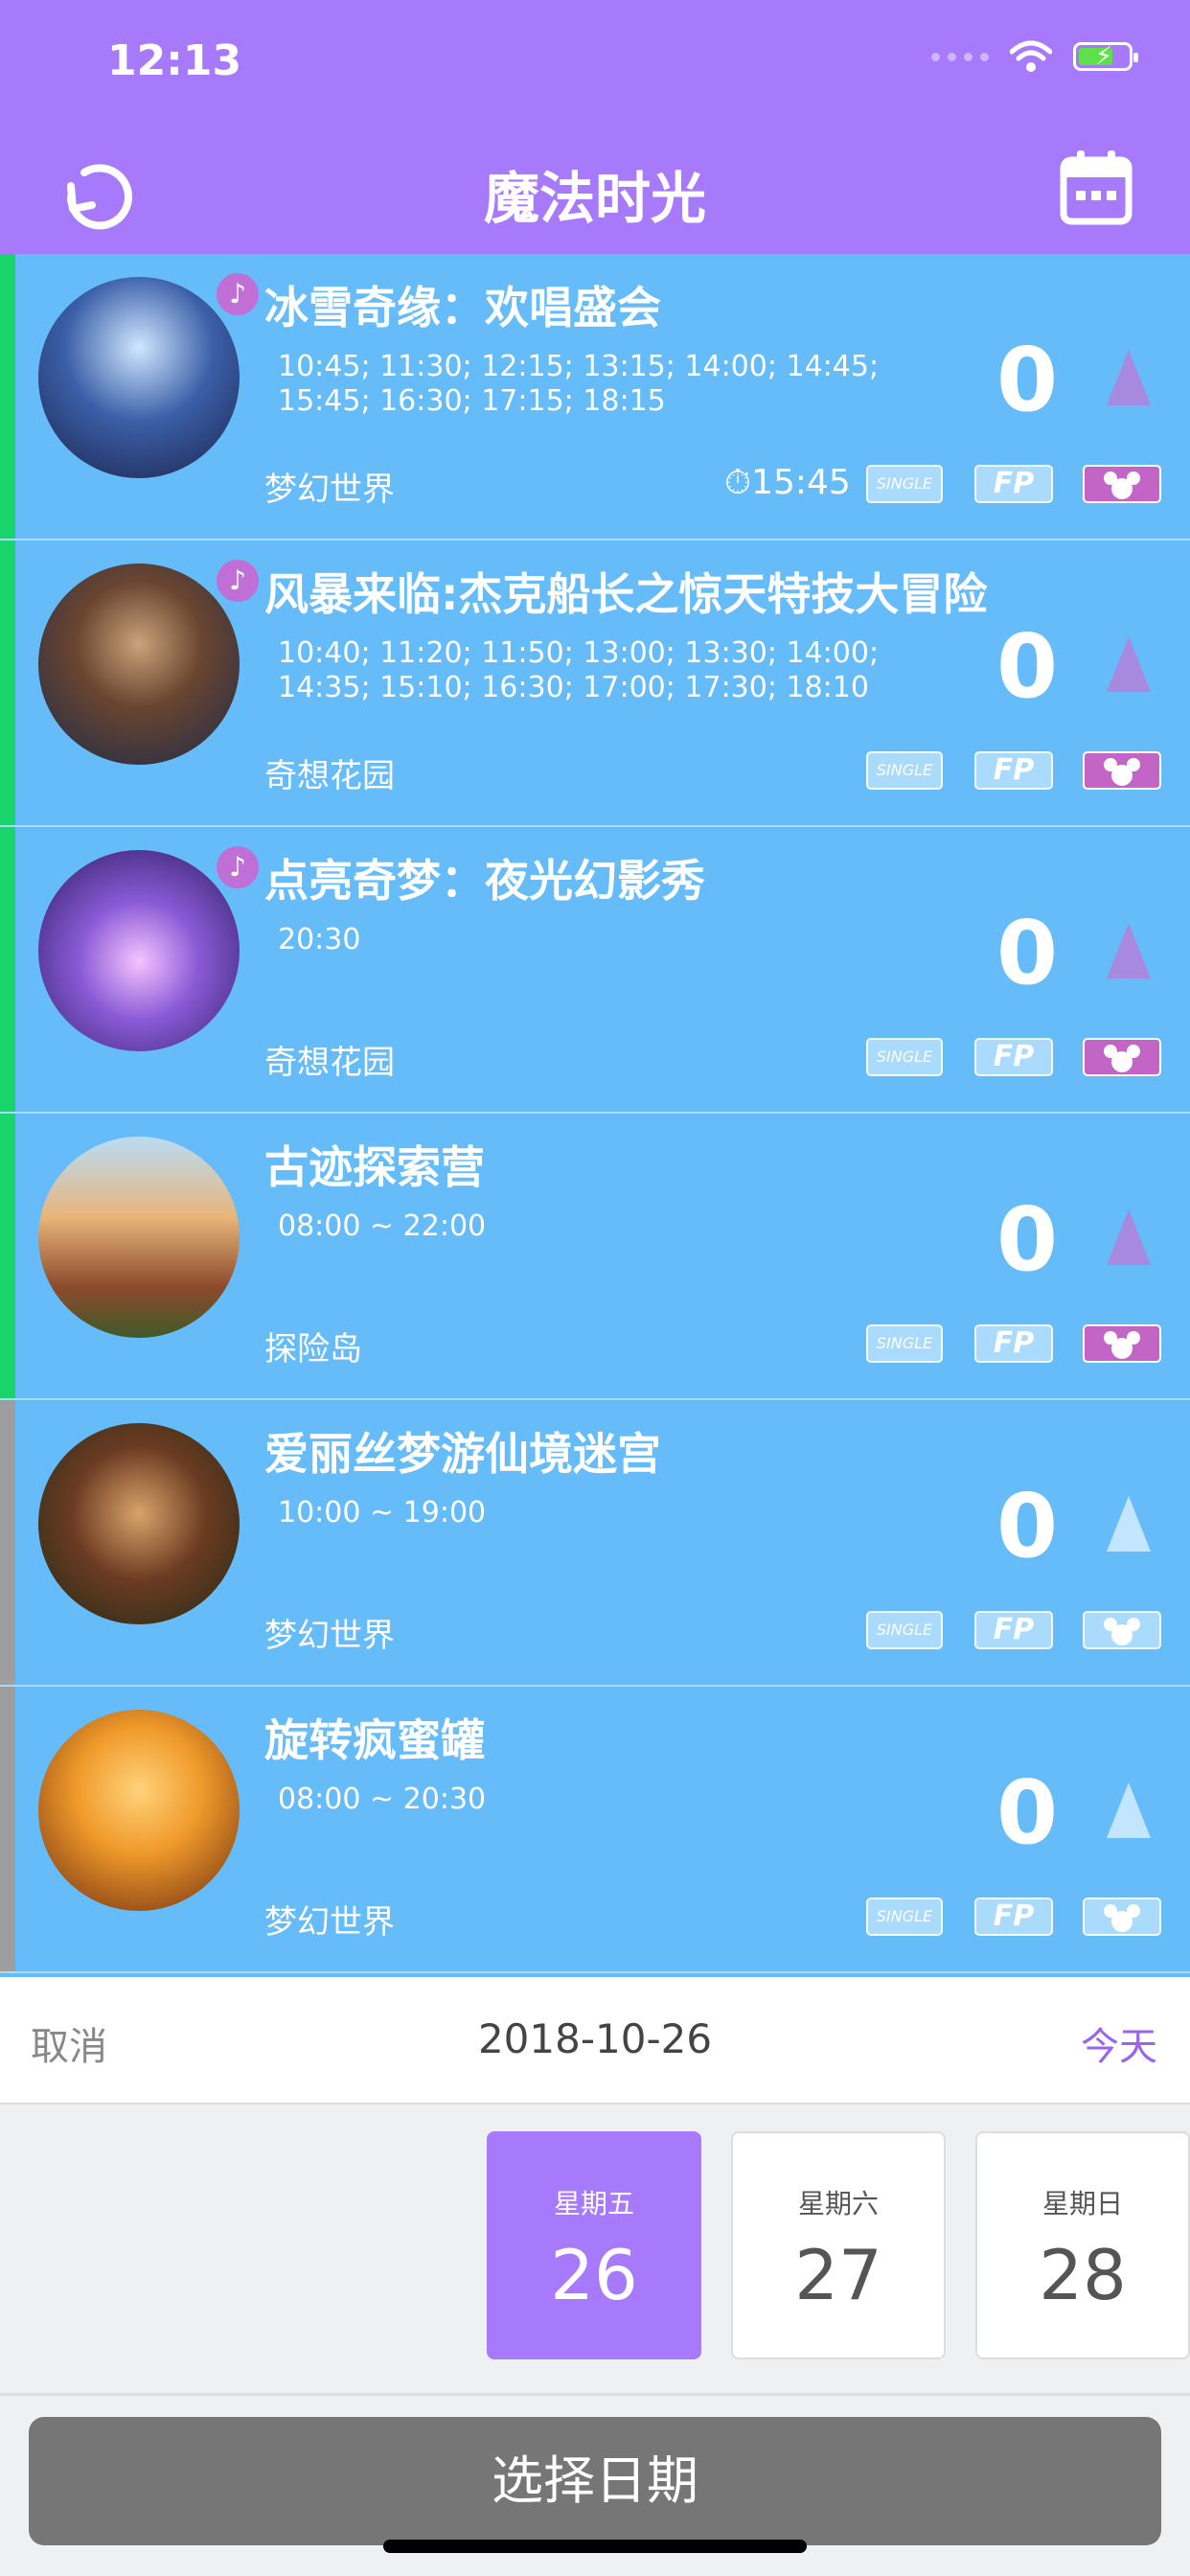  I want to click on navigation-header: 12:13 ⚡ 魔法时光, so click(595, 127).